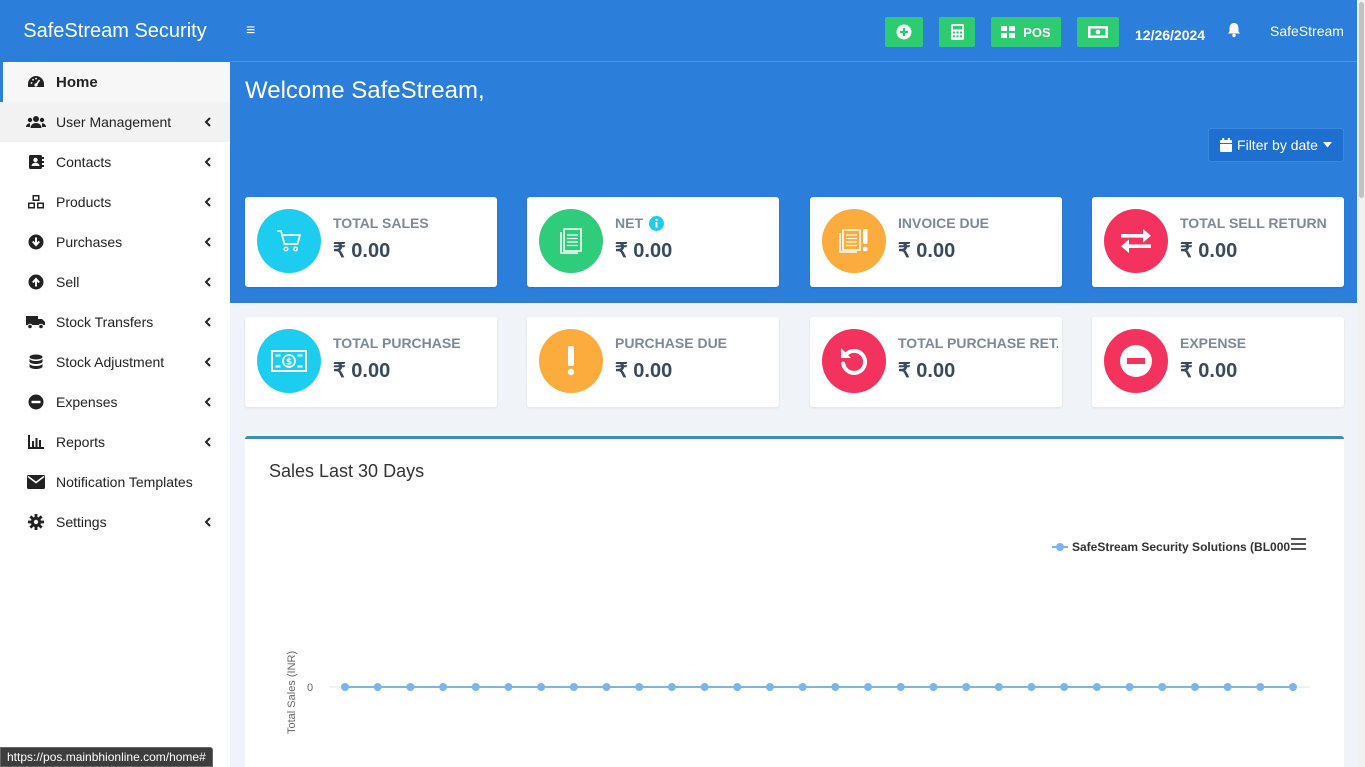 Image resolution: width=1365 pixels, height=767 pixels. I want to click on sidebar-item-sell: Sell, so click(115, 282).